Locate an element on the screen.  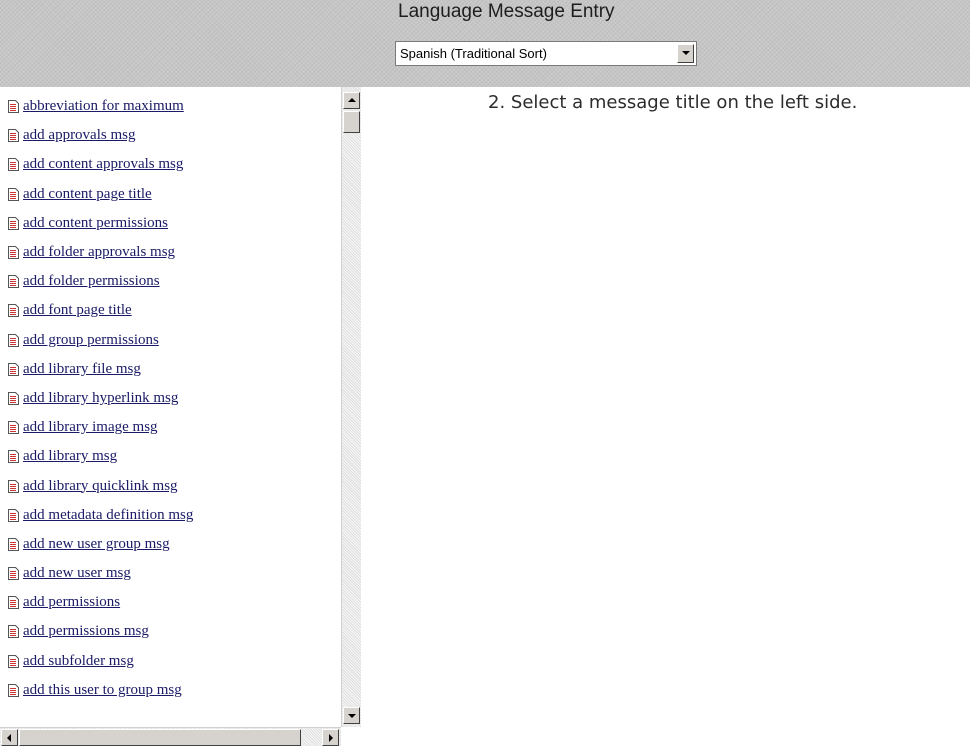
list-item: add library quicklink msg is located at coordinates (100, 485).